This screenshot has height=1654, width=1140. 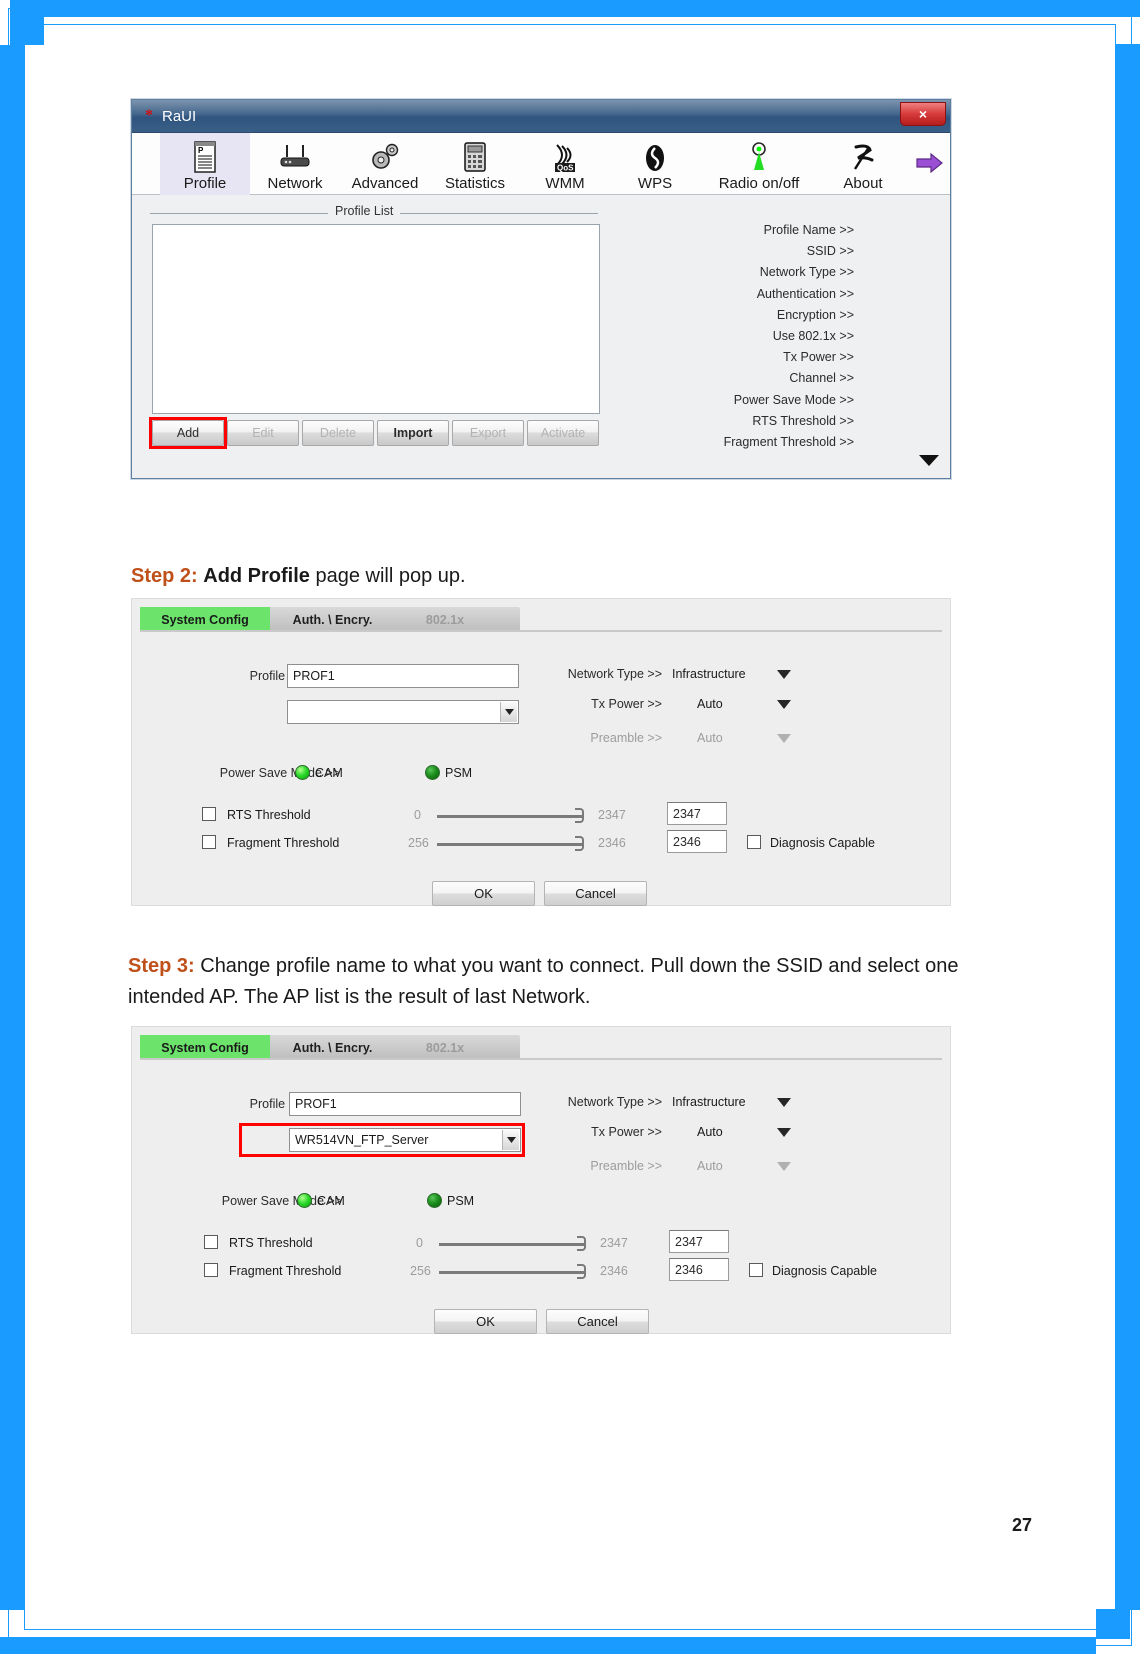 I want to click on detail-label-ssid: SSID >>, so click(x=830, y=251).